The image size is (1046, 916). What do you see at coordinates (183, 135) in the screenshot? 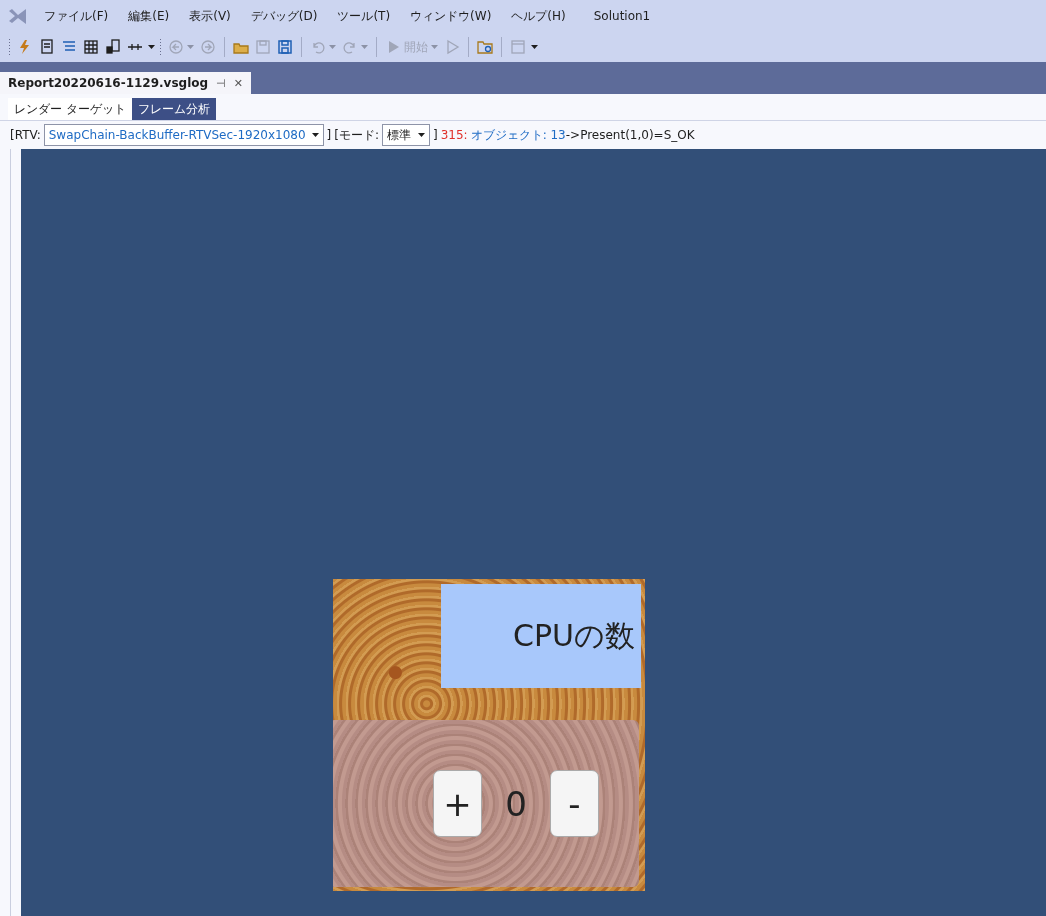
I see `rtv-dropdown: SwapChain-BackBuffer-RTVSec-1920x1080` at bounding box center [183, 135].